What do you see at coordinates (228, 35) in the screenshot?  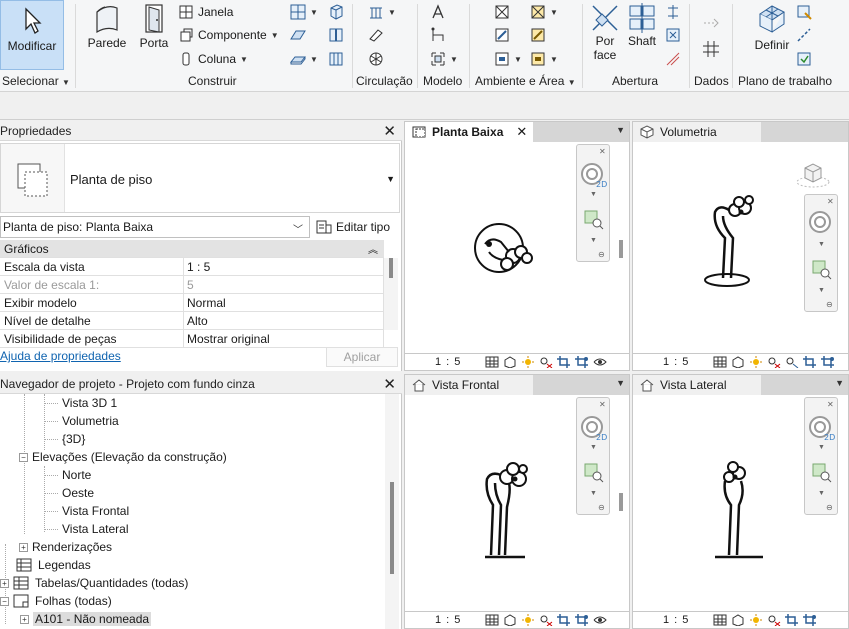 I see `component-button: Componente ▼` at bounding box center [228, 35].